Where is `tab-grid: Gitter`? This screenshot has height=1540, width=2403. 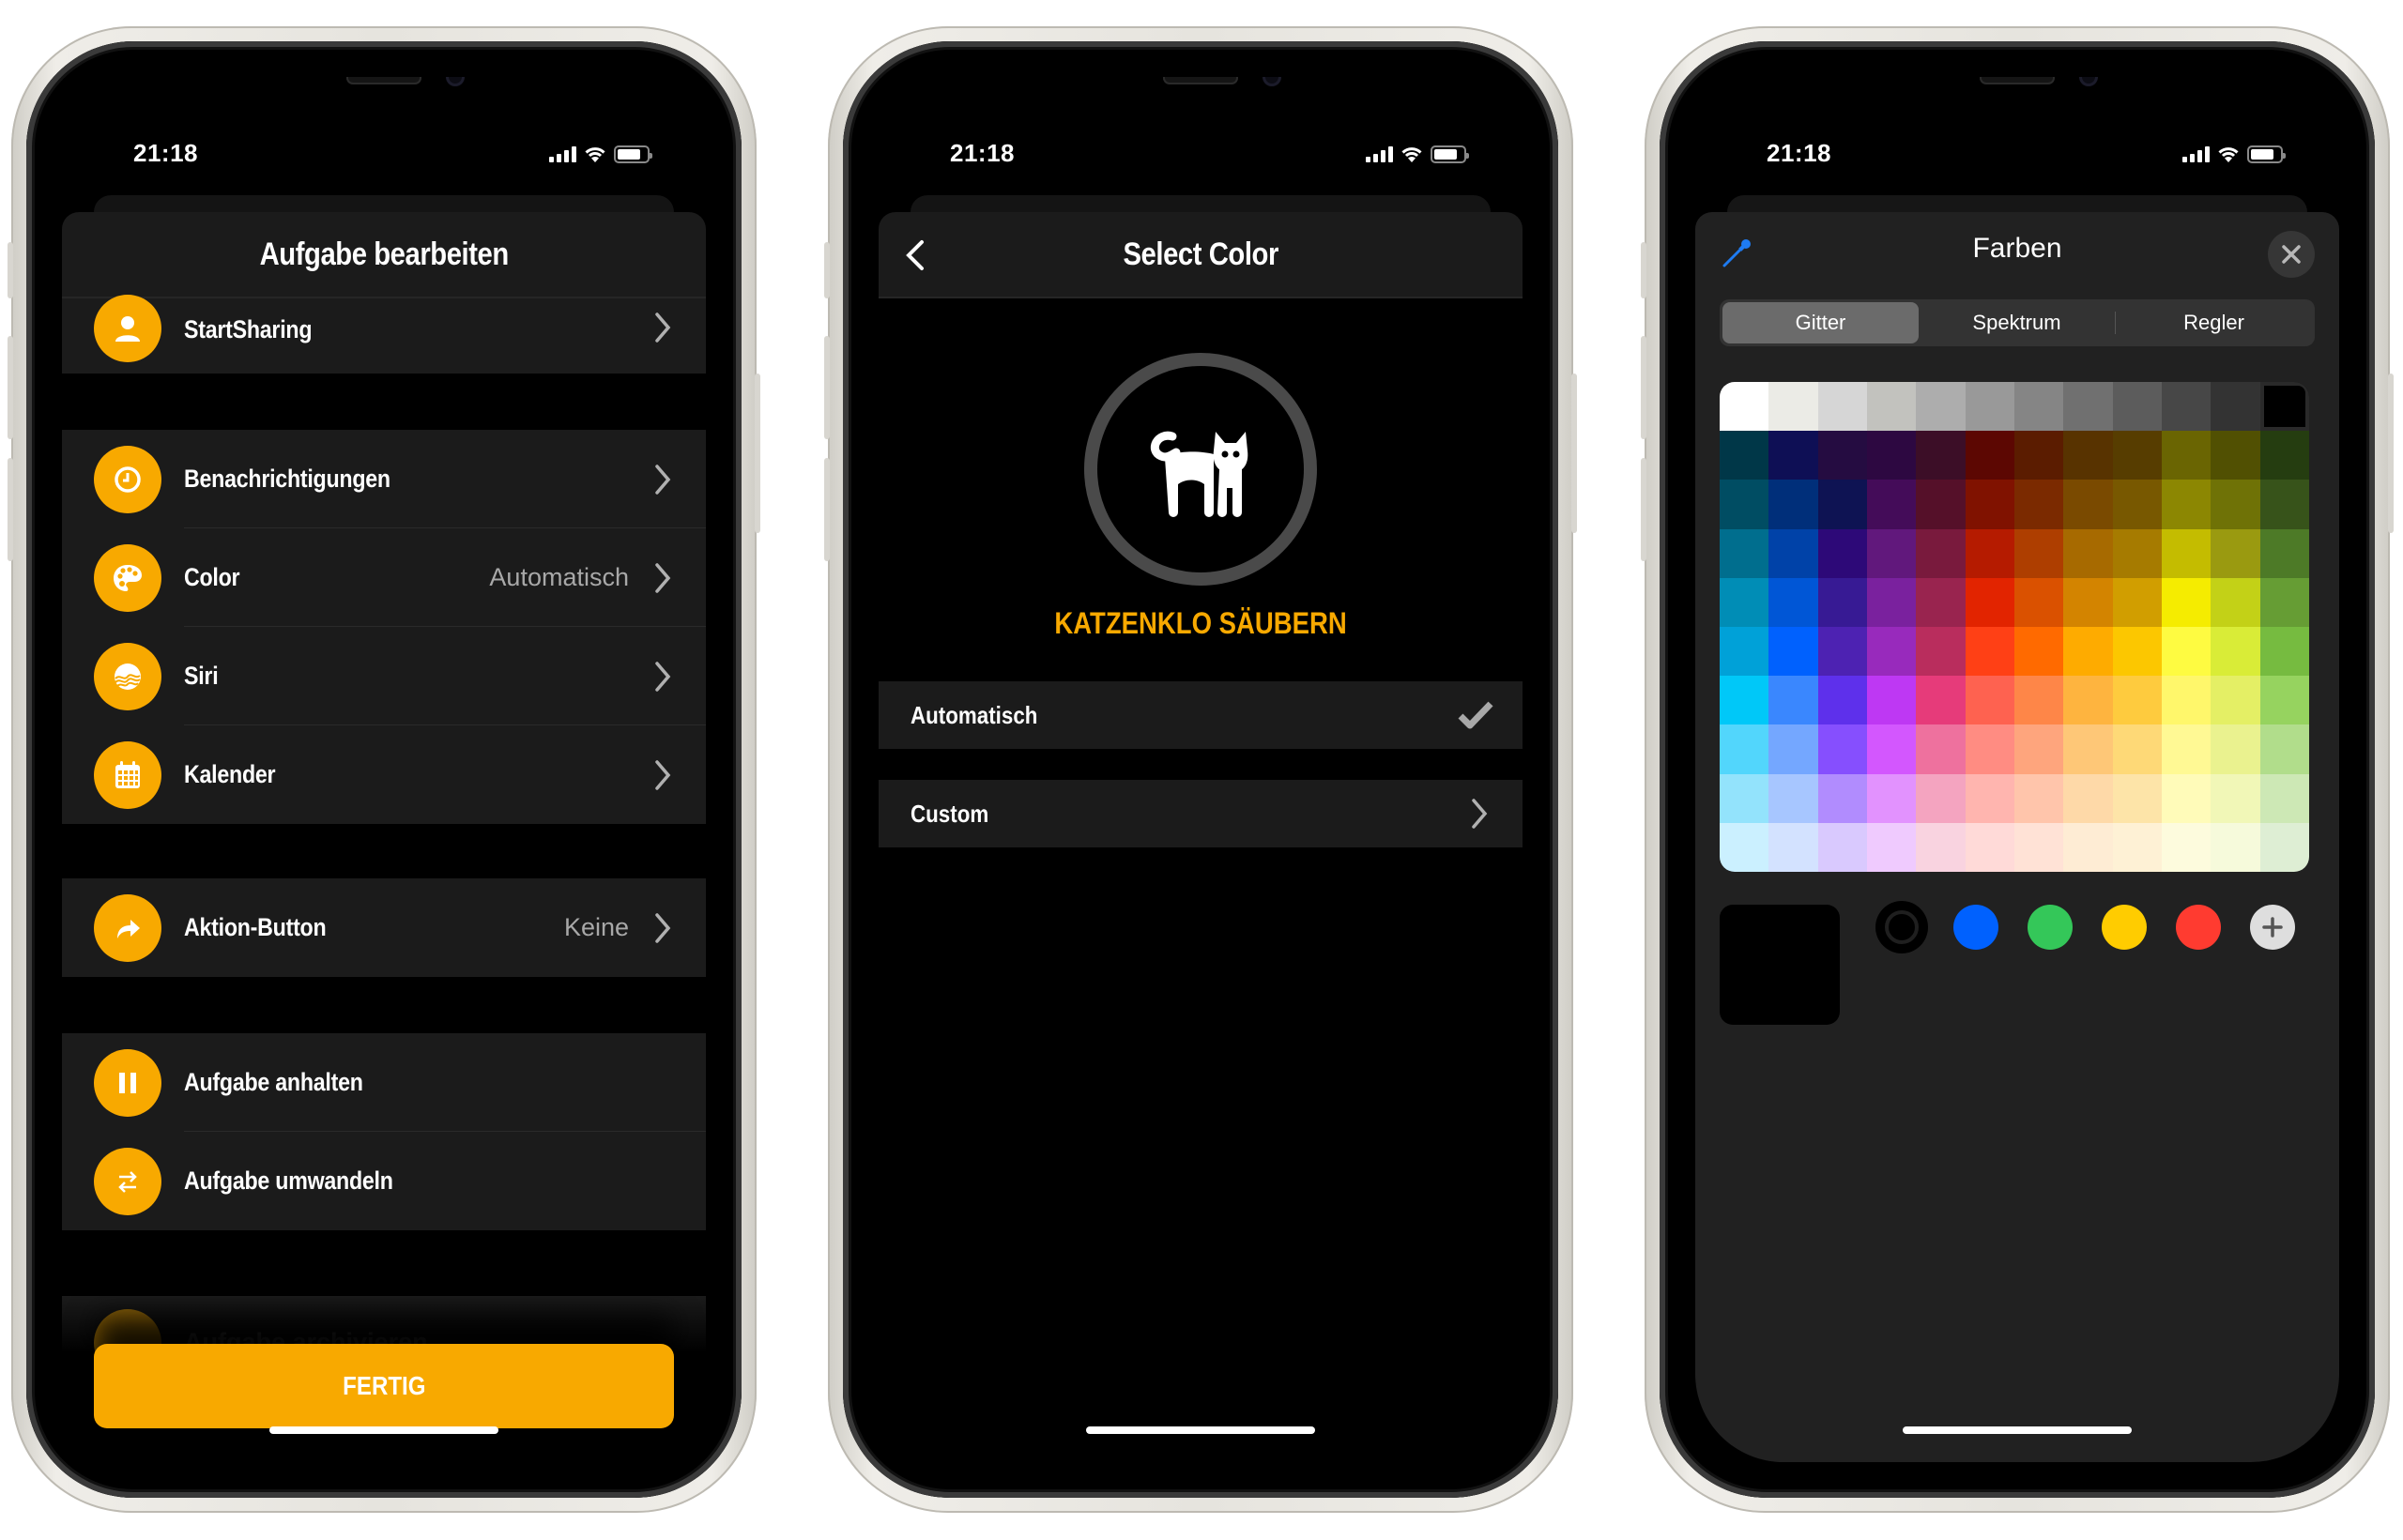
tab-grid: Gitter is located at coordinates (1821, 322).